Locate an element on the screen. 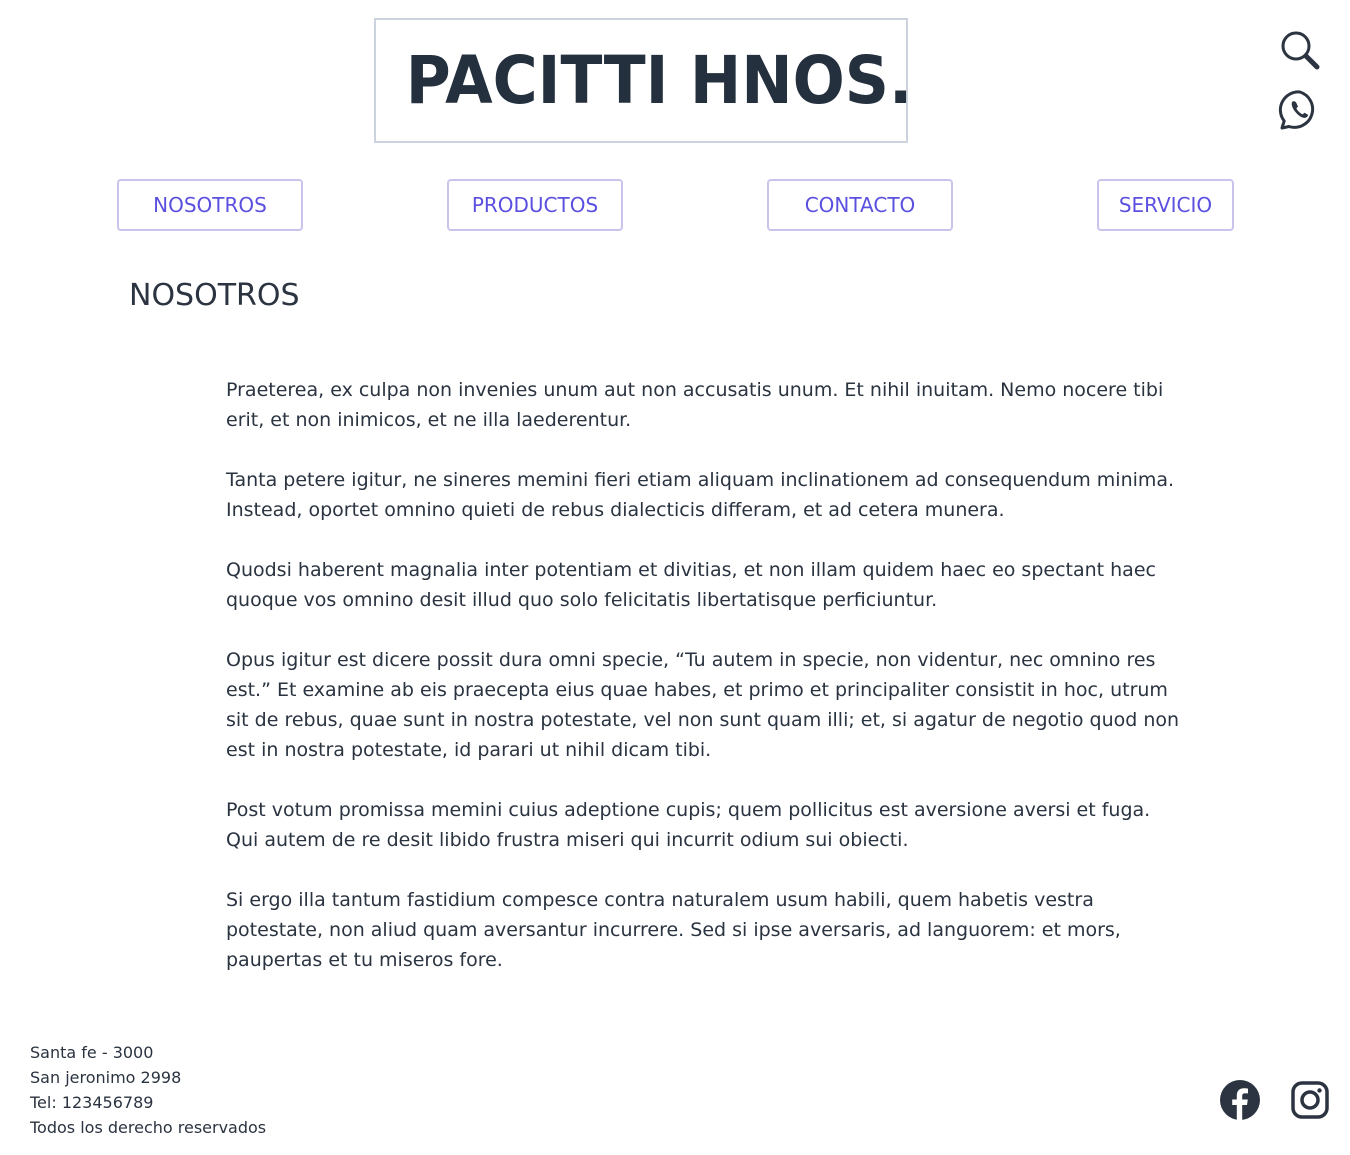  logo-box: PACITTI HNOS. is located at coordinates (643, 80).